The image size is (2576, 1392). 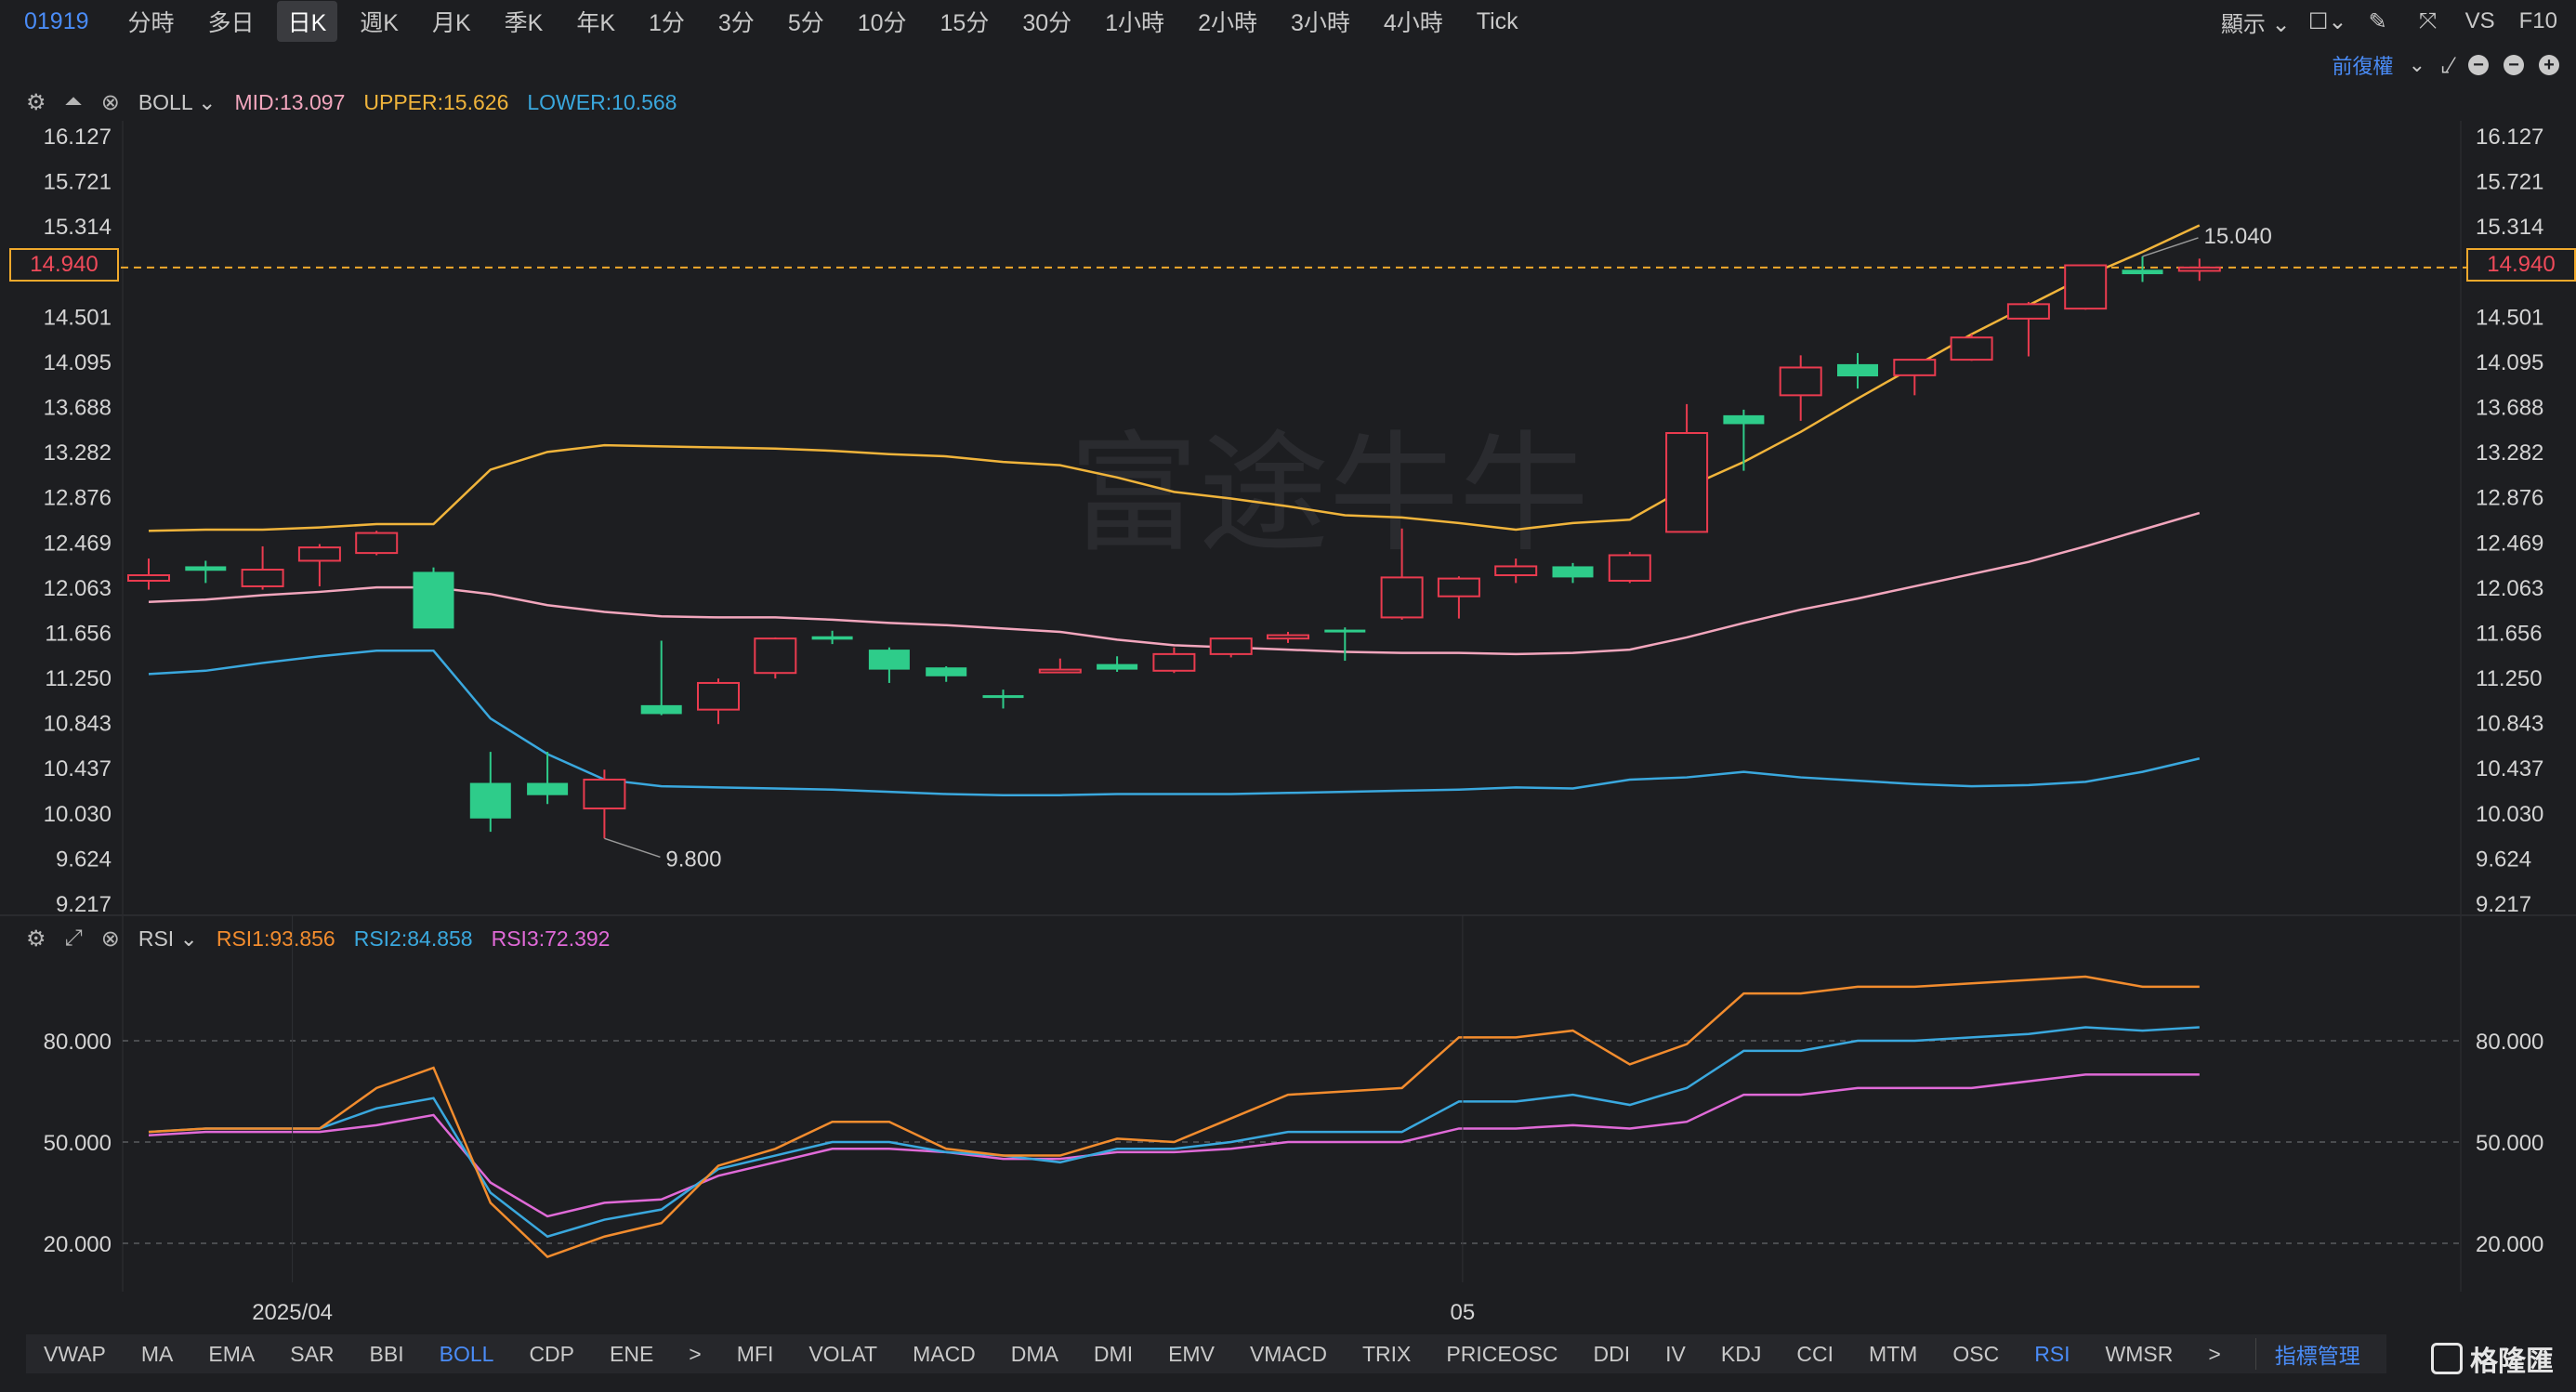 What do you see at coordinates (1463, 1312) in the screenshot?
I see `time-label: 05` at bounding box center [1463, 1312].